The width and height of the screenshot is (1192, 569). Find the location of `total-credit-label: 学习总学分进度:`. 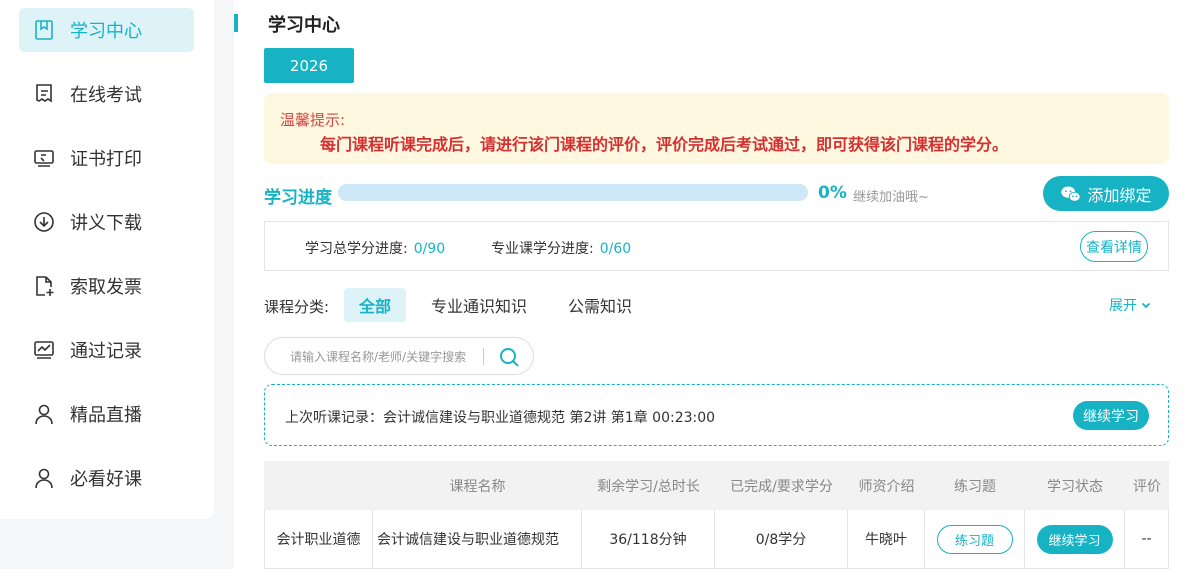

total-credit-label: 学习总学分进度: is located at coordinates (356, 249).